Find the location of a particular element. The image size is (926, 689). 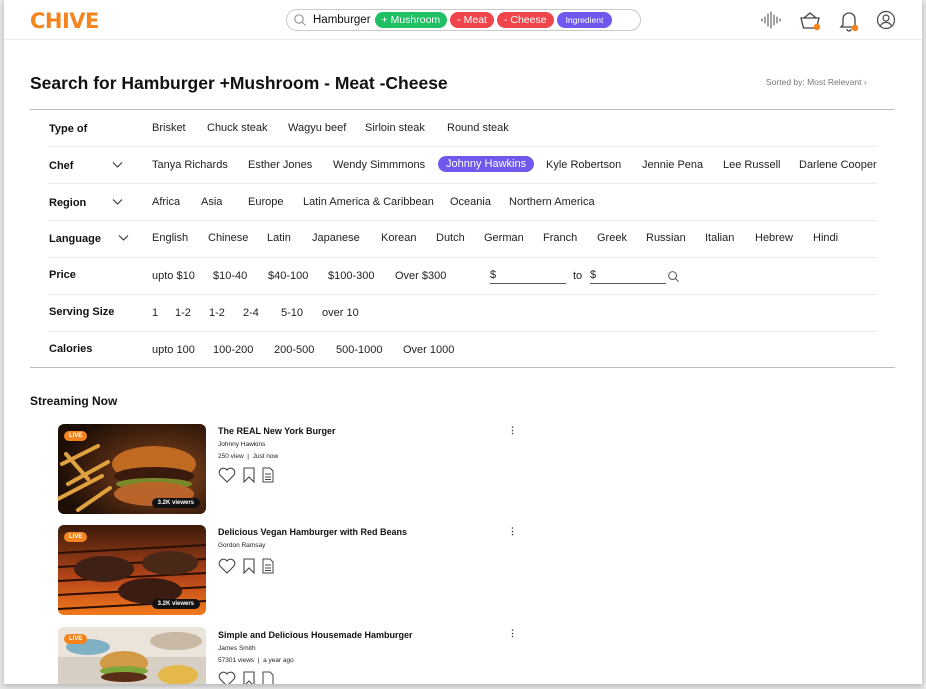

card-actions is located at coordinates (246, 475).